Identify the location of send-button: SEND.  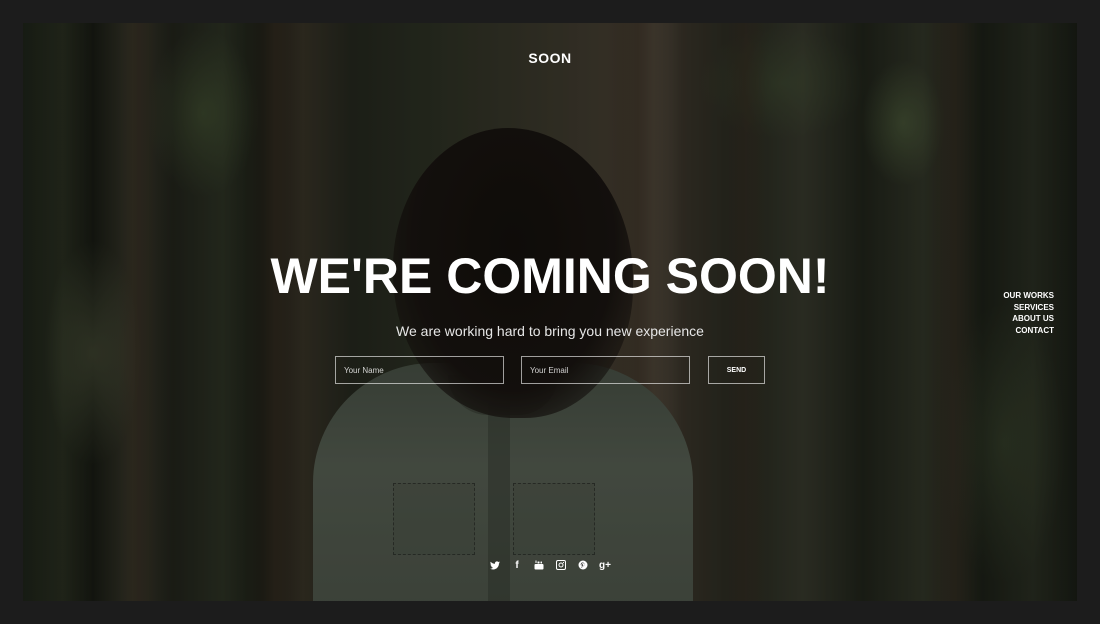
(736, 370).